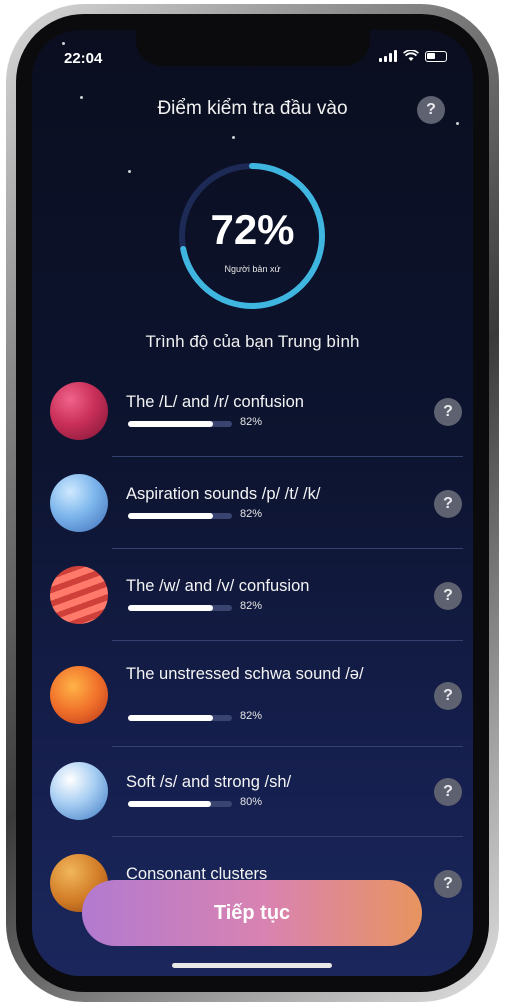 The image size is (505, 1006). Describe the element at coordinates (79, 695) in the screenshot. I see `planet-orange-icon` at that location.